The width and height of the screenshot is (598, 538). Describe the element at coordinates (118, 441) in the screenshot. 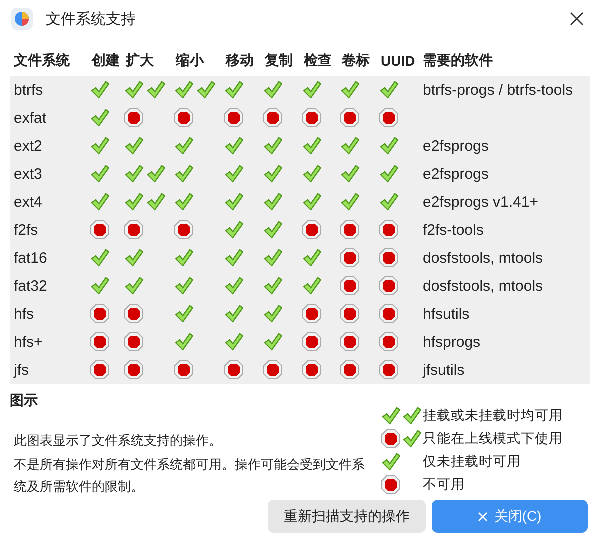

I see `legend-description: 此图表显示了文件系统支持的操作。` at that location.